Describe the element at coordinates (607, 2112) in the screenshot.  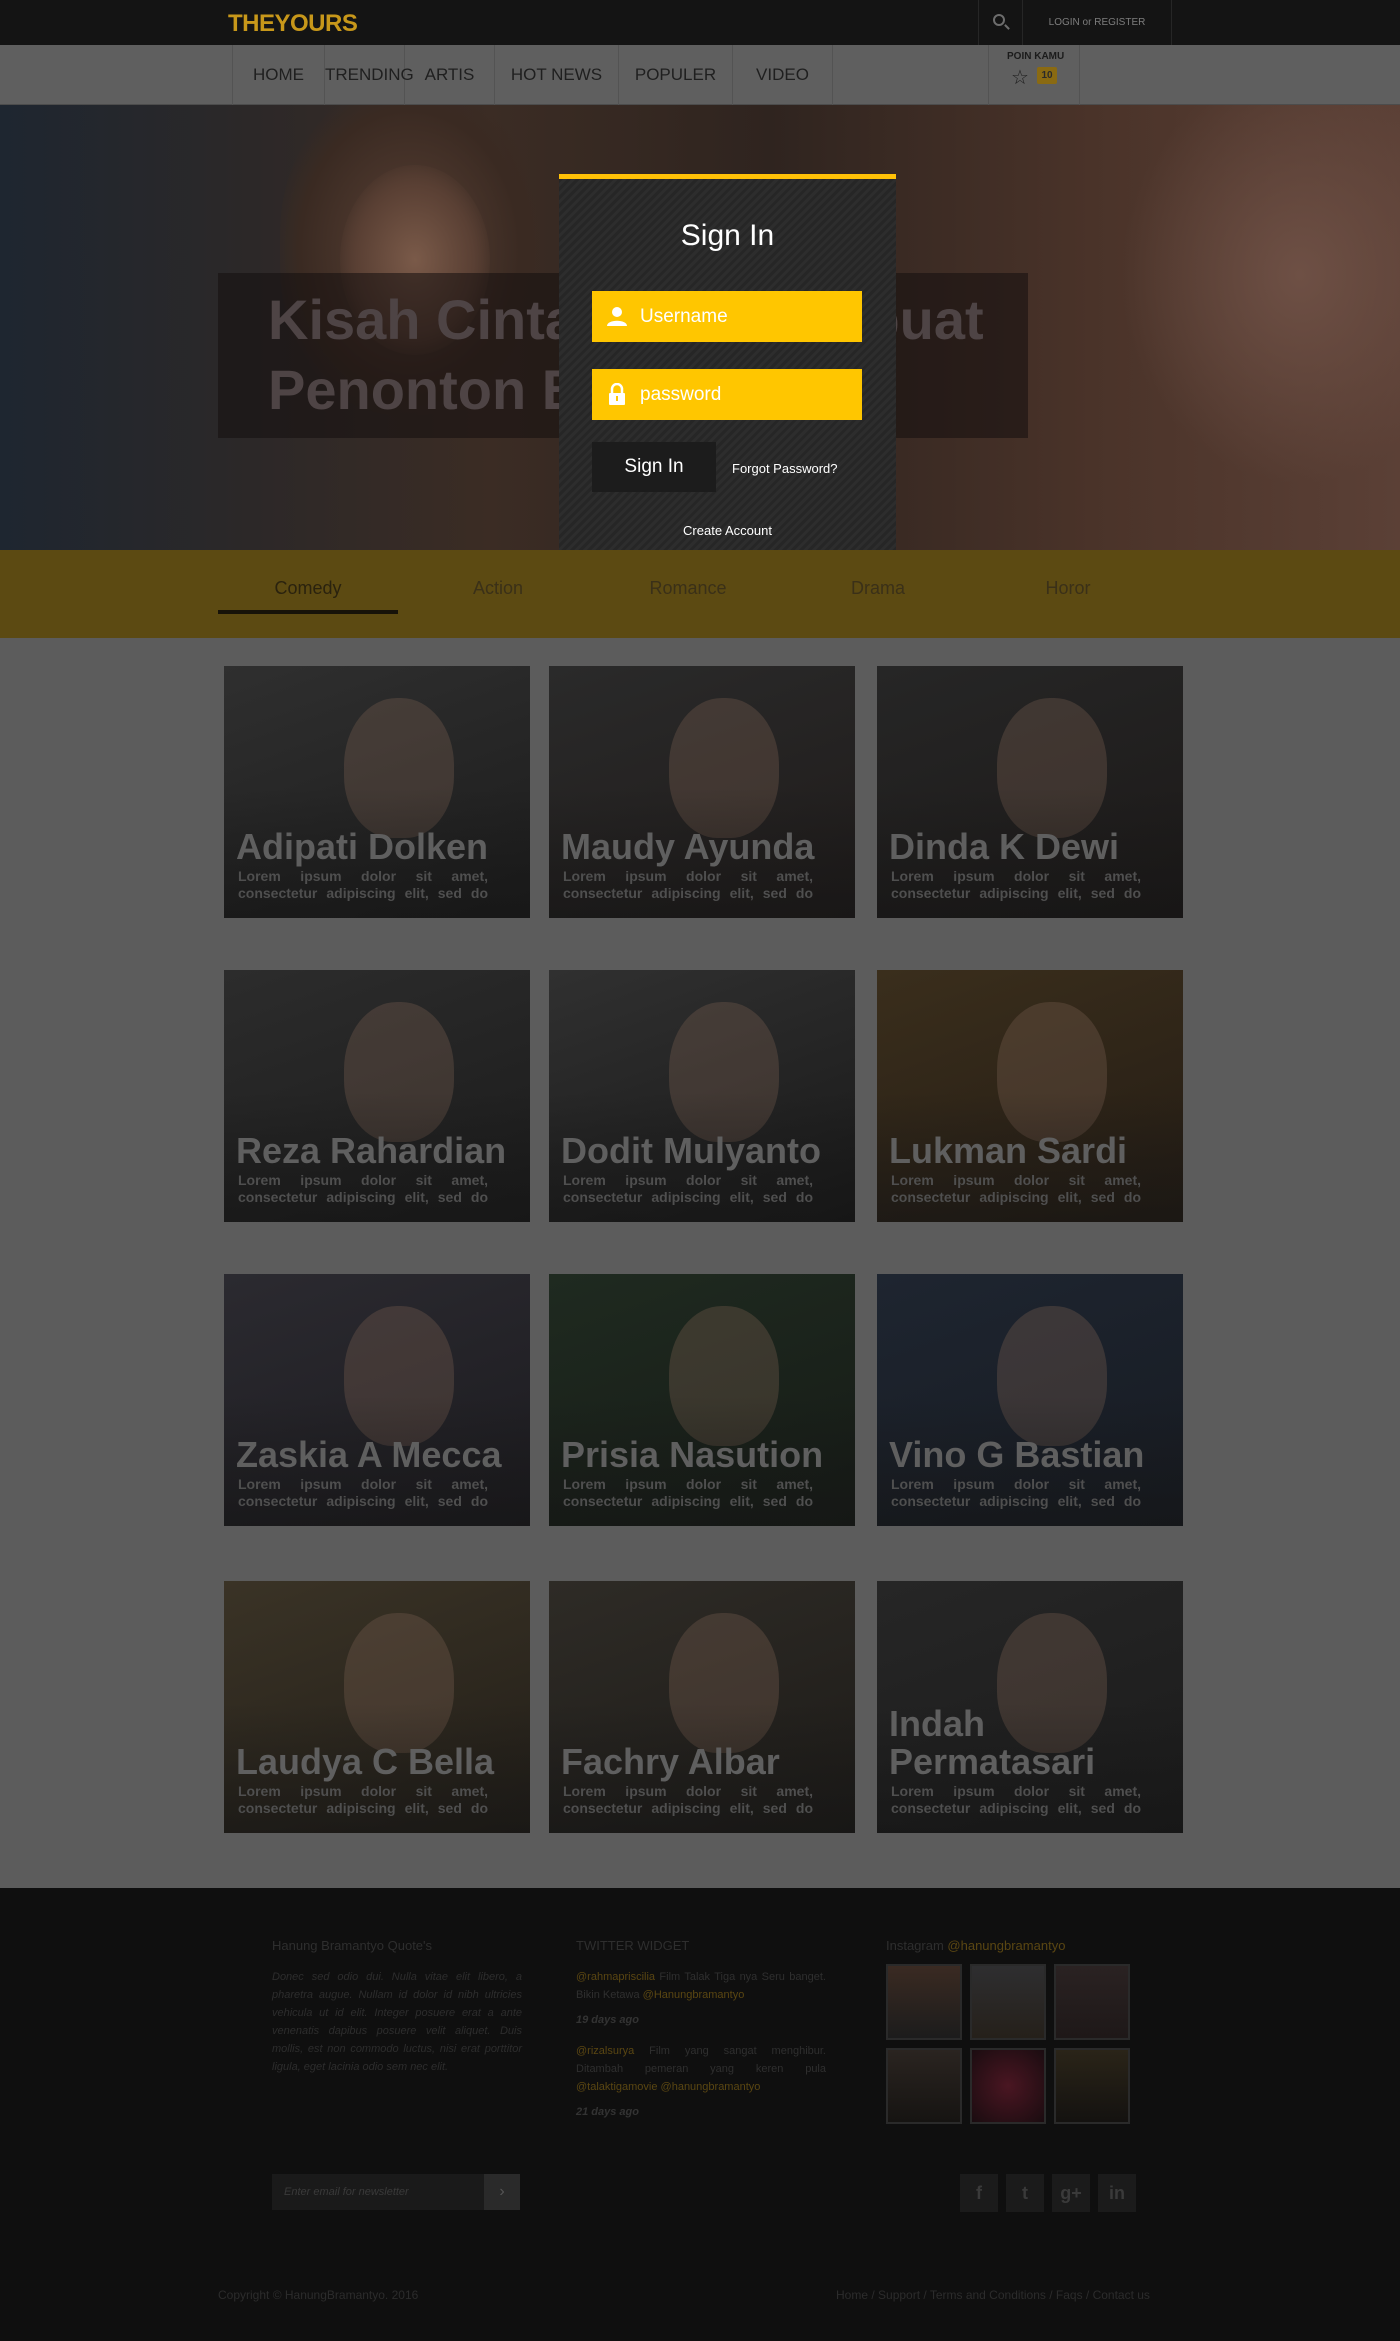
I see `tweet-time: 21 days ago` at that location.